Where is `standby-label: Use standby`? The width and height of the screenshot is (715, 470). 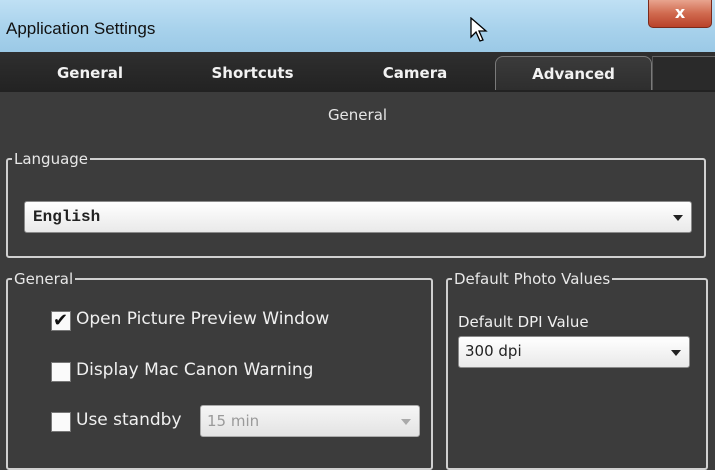 standby-label: Use standby is located at coordinates (129, 420).